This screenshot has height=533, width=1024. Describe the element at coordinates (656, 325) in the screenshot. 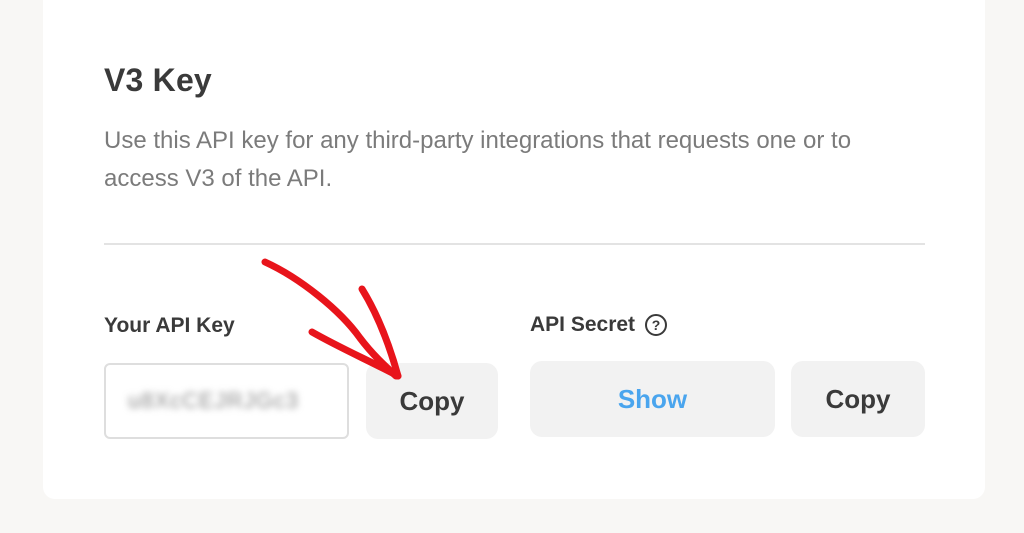

I see `question-circle-icon: ?` at that location.